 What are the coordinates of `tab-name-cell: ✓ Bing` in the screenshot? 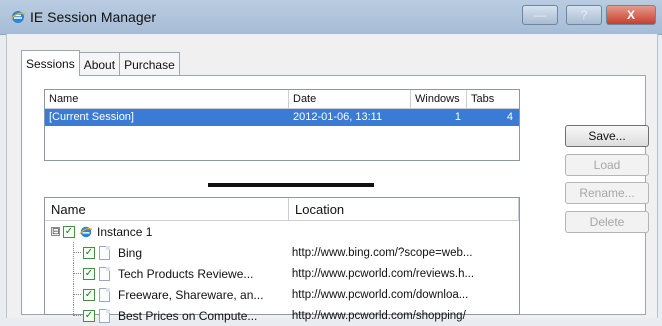 It's located at (165, 252).